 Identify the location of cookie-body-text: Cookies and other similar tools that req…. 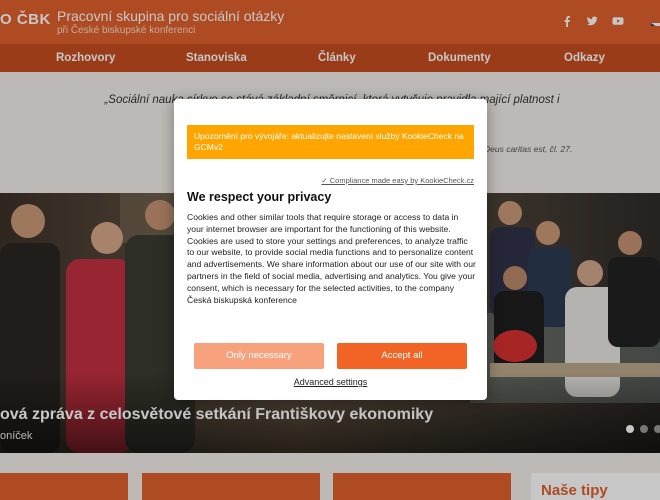
(331, 258).